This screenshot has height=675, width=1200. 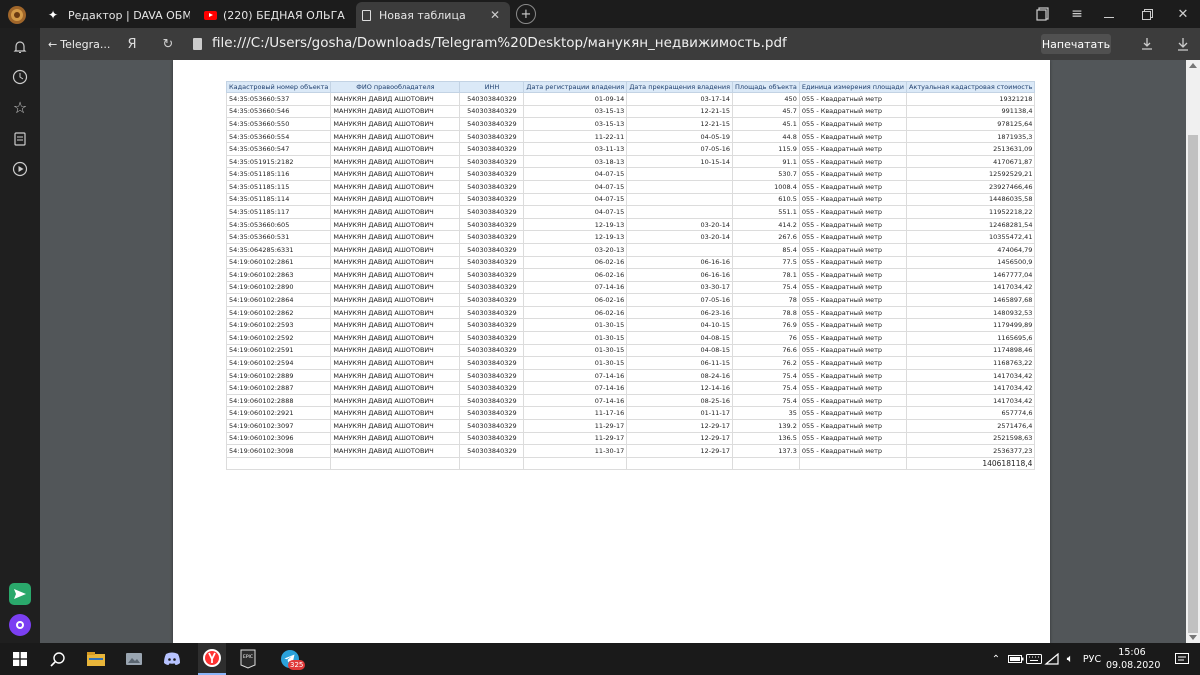 What do you see at coordinates (20, 47) in the screenshot?
I see `bell-icon` at bounding box center [20, 47].